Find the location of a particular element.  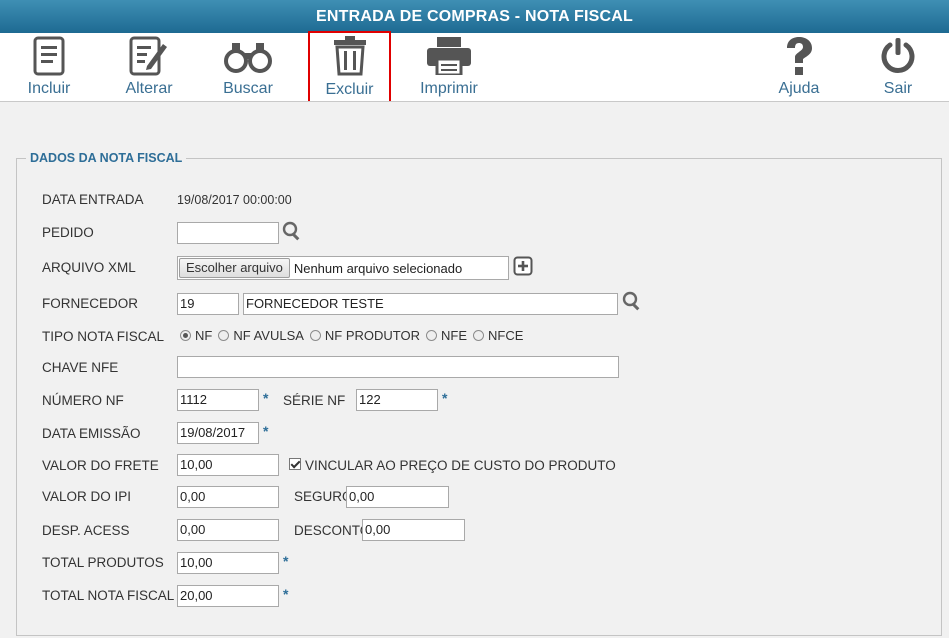

incluir-label: Incluir is located at coordinates (49, 88).